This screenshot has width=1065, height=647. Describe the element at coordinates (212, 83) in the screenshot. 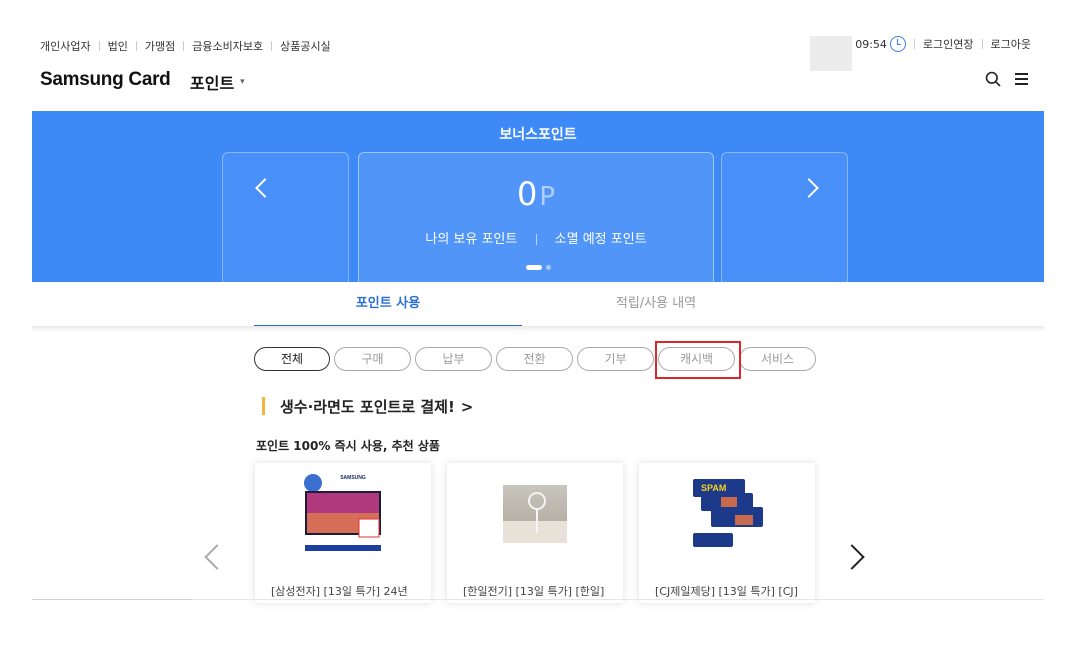

I see `menu-title: 포인트` at that location.